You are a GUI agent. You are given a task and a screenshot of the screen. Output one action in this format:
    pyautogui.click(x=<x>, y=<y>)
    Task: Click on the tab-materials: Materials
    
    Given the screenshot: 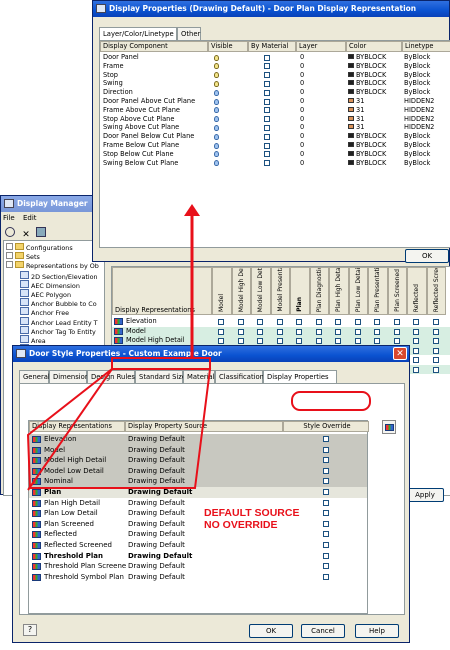 What is the action you would take?
    pyautogui.click(x=200, y=376)
    